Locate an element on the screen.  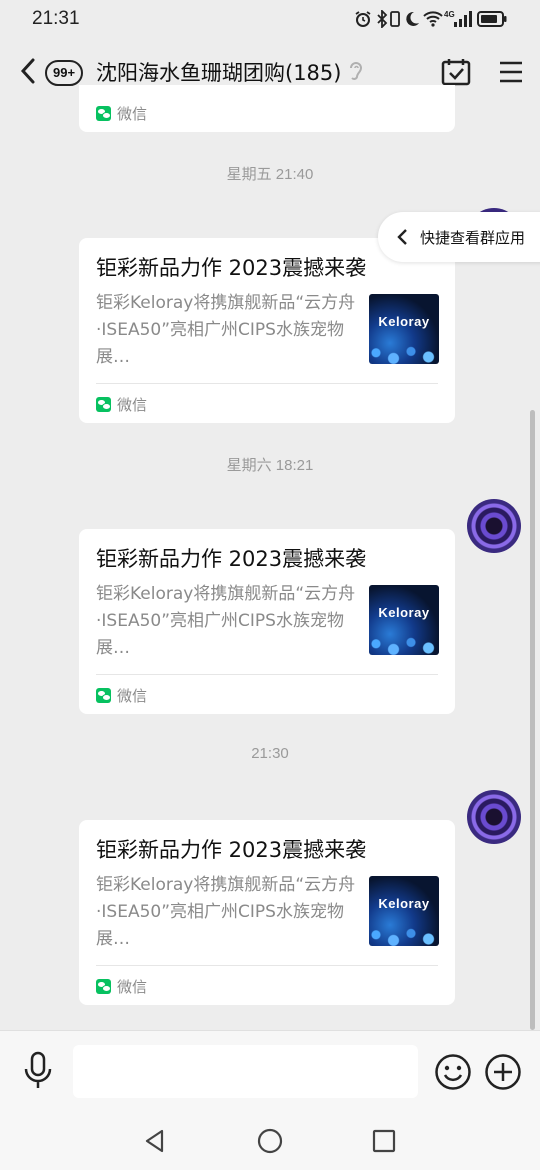
input-bar is located at coordinates (270, 1071).